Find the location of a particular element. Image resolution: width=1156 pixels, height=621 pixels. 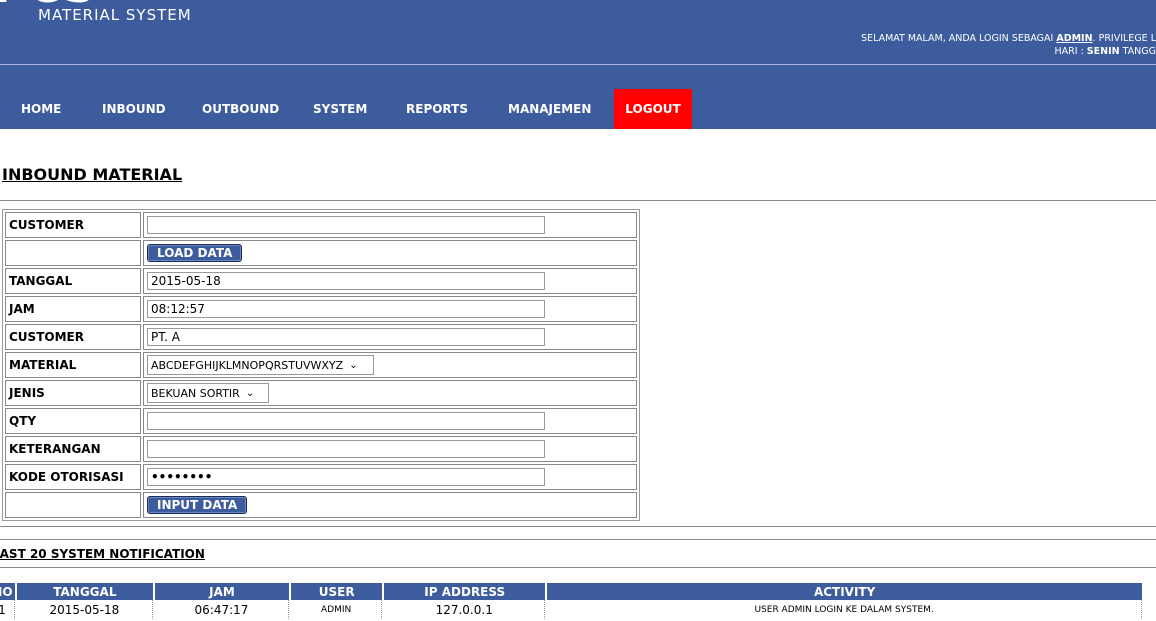

keterangan-cell is located at coordinates (390, 449).